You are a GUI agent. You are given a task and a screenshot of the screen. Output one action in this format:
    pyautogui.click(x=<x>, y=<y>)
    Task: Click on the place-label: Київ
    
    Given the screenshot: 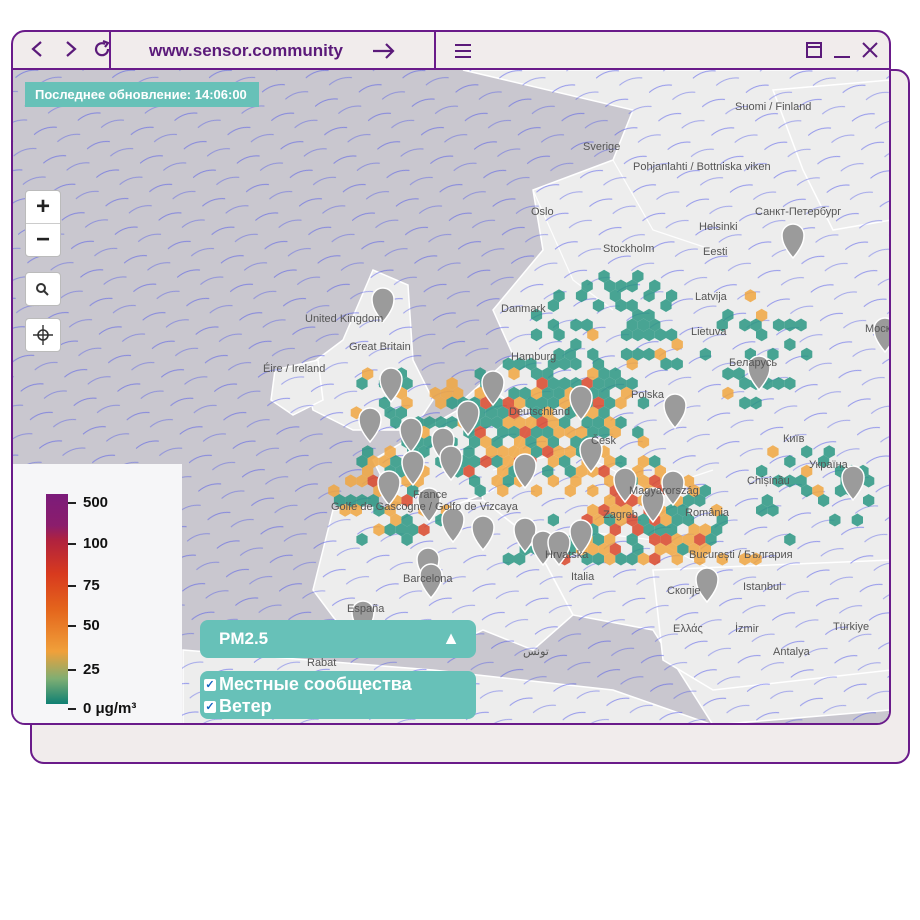 What is the action you would take?
    pyautogui.click(x=794, y=439)
    